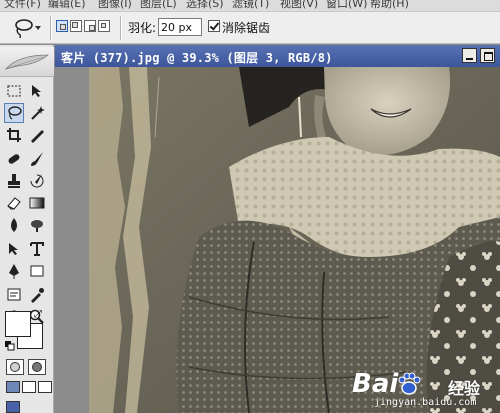  Describe the element at coordinates (197, 58) in the screenshot. I see `document-title: 客片 (377).jpg @ 39.3% (图层 3, RGB/8)` at that location.